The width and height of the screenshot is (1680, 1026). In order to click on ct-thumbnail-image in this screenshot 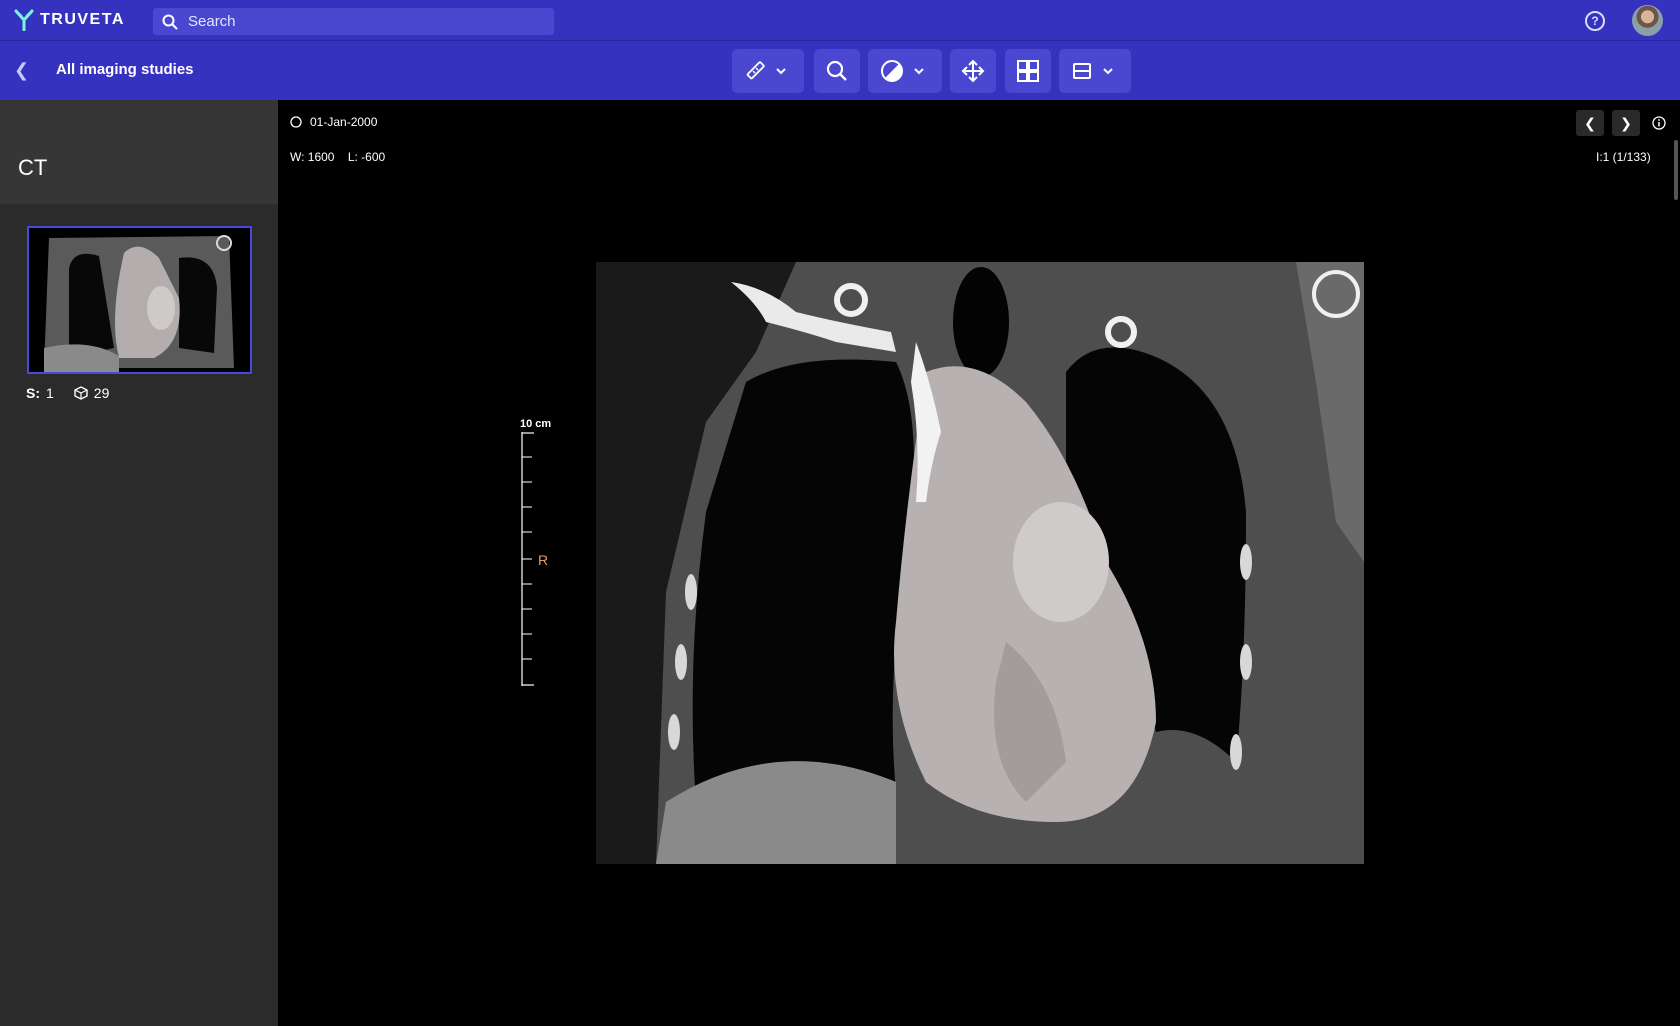, I will do `click(139, 300)`.